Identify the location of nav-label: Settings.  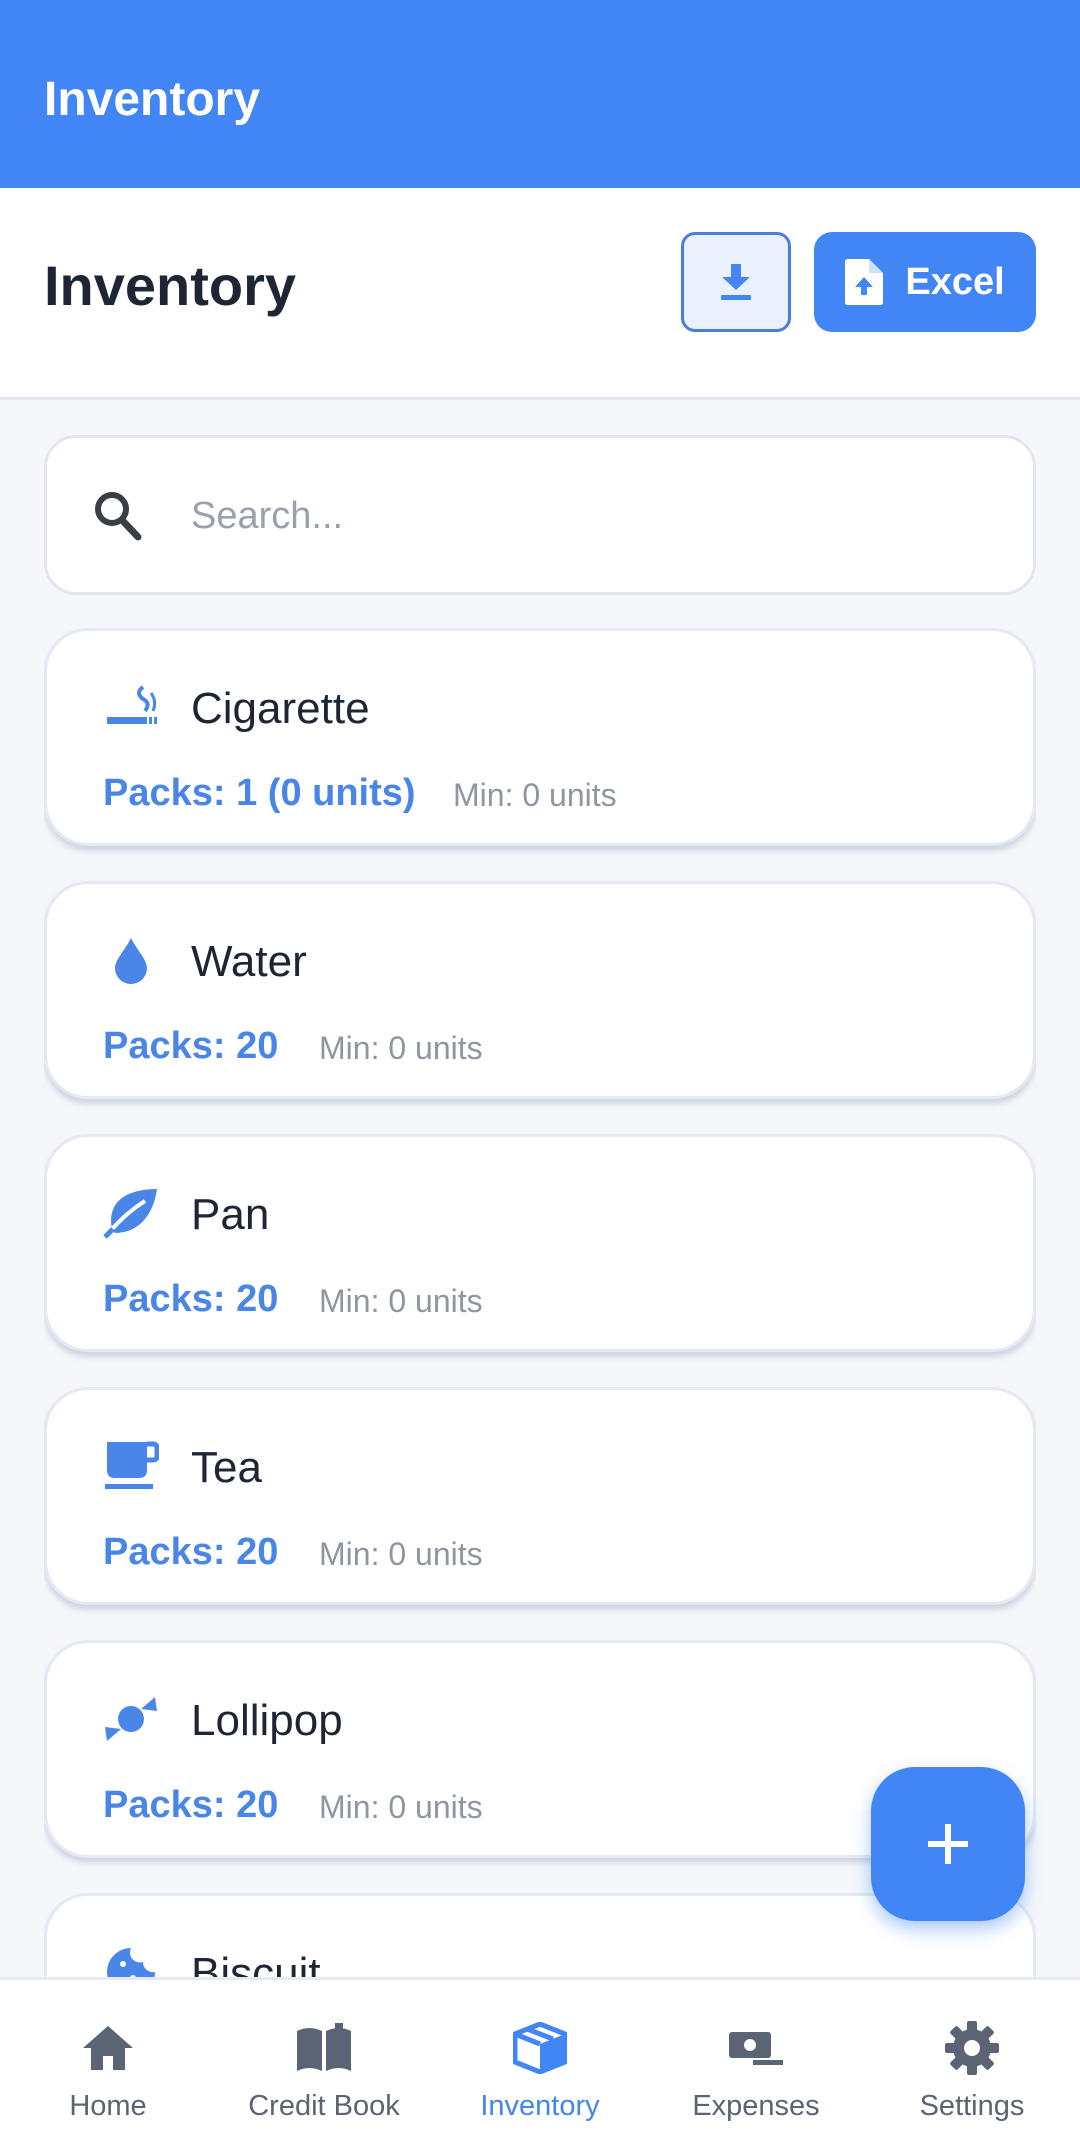
(972, 2106).